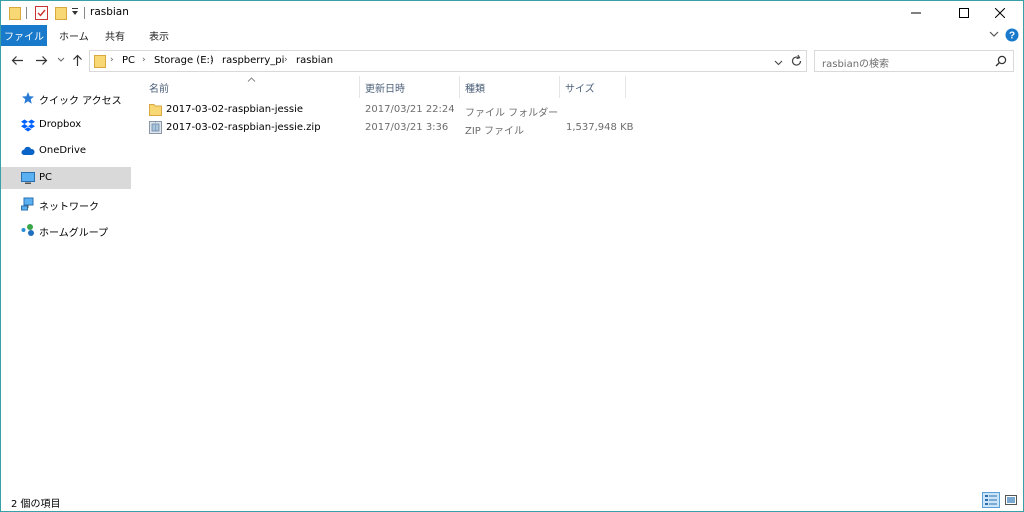 This screenshot has height=512, width=1024. I want to click on tab-view: 表示, so click(159, 35).